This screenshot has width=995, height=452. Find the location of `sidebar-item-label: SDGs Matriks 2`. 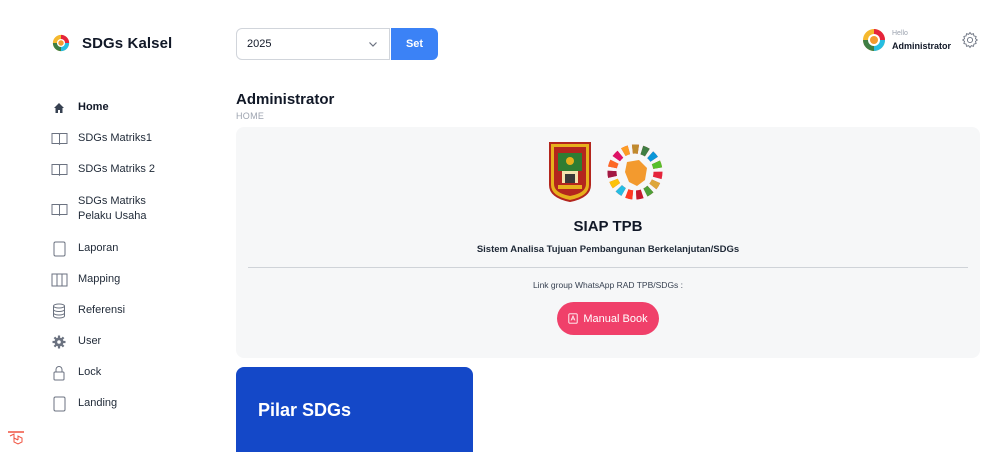

sidebar-item-label: SDGs Matriks 2 is located at coordinates (117, 169).